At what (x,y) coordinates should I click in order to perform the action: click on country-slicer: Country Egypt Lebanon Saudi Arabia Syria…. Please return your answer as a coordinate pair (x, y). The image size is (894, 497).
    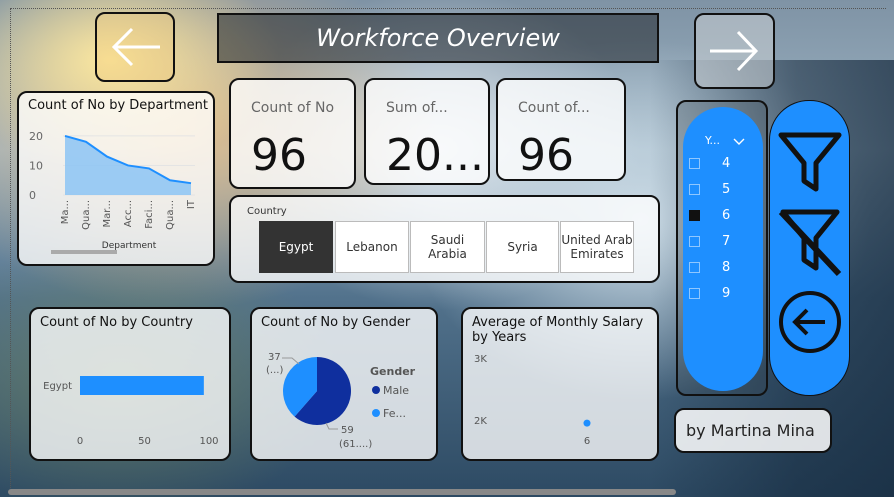
    Looking at the image, I should click on (444, 239).